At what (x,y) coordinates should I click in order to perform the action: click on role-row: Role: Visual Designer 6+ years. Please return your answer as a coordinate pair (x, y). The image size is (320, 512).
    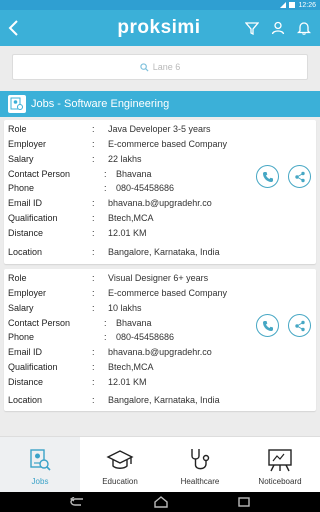
    Looking at the image, I should click on (108, 278).